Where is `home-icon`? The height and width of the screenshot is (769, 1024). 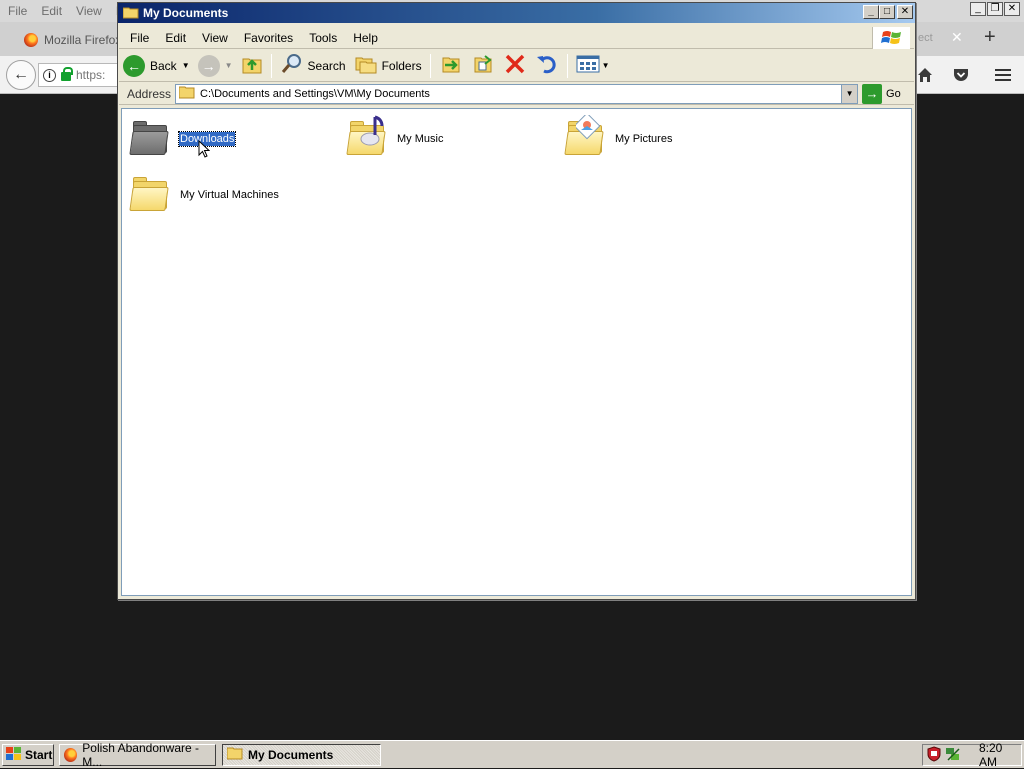
home-icon is located at coordinates (925, 75).